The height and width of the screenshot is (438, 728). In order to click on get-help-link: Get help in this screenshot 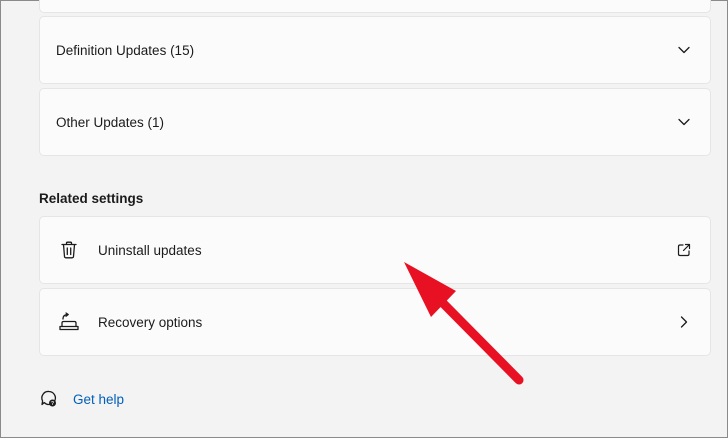, I will do `click(98, 399)`.